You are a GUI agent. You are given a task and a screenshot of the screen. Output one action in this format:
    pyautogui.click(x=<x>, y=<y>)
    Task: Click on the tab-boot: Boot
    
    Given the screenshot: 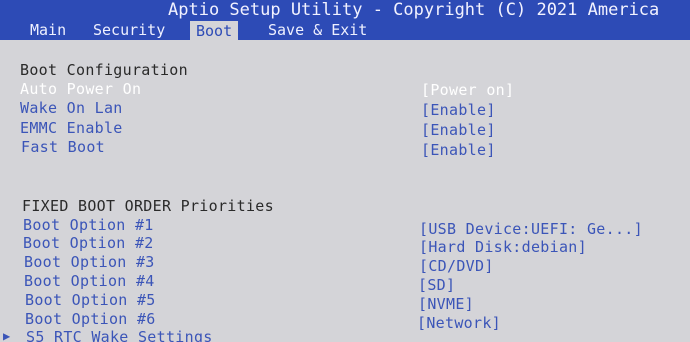 What is the action you would take?
    pyautogui.click(x=214, y=30)
    